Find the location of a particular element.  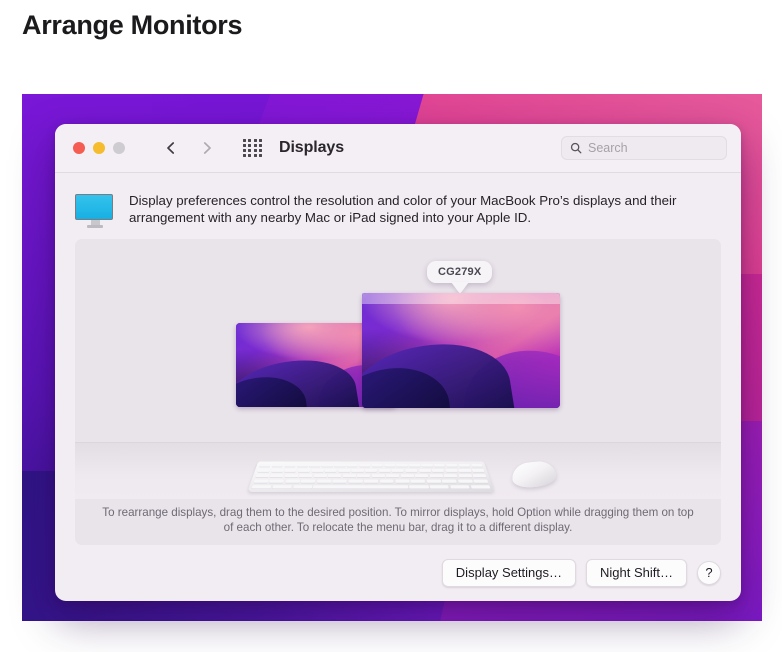

keyboard-illustration is located at coordinates (371, 477).